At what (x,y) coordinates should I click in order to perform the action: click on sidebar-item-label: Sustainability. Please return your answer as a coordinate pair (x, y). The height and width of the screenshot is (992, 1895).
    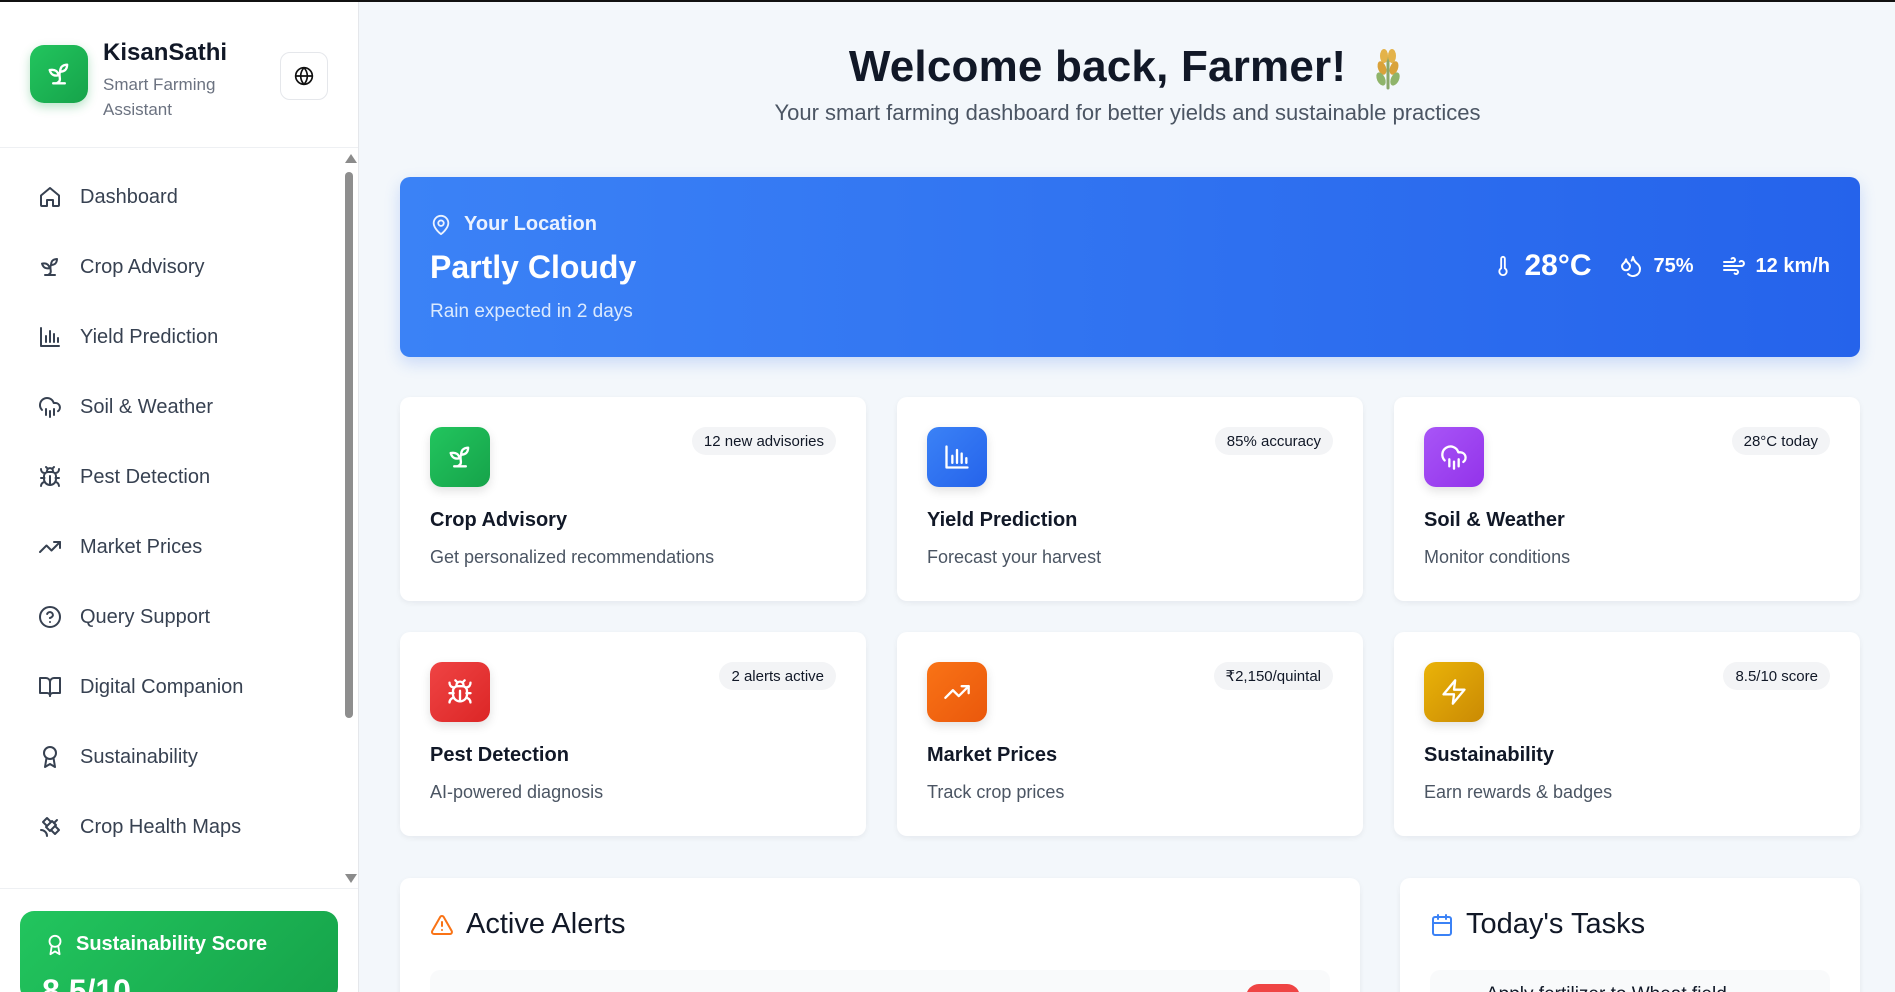
    Looking at the image, I should click on (139, 756).